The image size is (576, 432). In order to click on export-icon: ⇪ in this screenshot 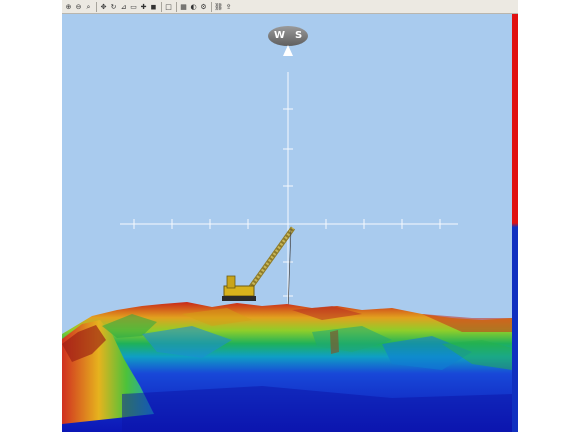, I will do `click(228, 7)`.